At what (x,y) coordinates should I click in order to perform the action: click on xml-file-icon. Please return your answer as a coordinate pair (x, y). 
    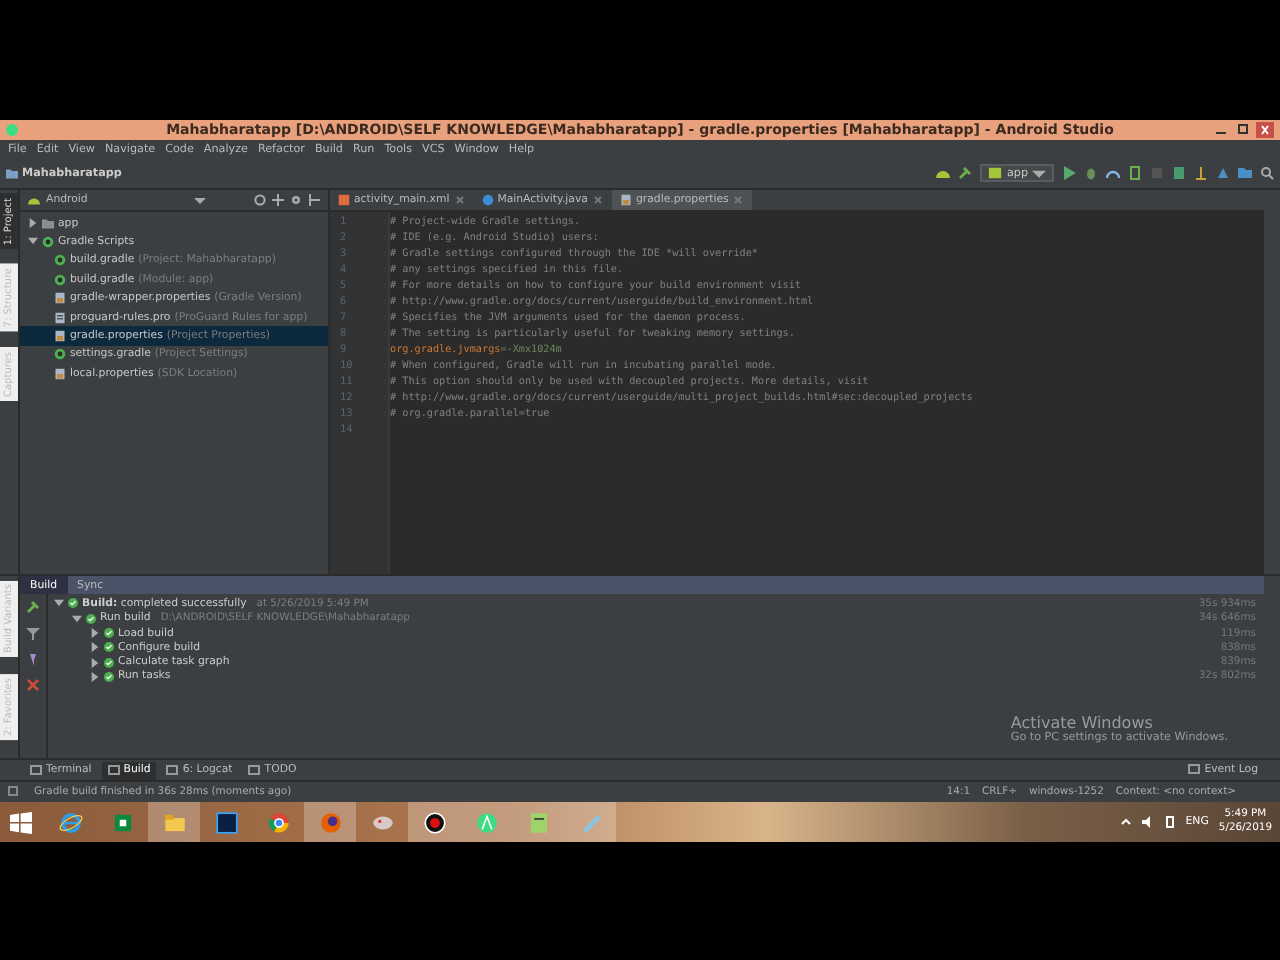
    Looking at the image, I should click on (344, 199).